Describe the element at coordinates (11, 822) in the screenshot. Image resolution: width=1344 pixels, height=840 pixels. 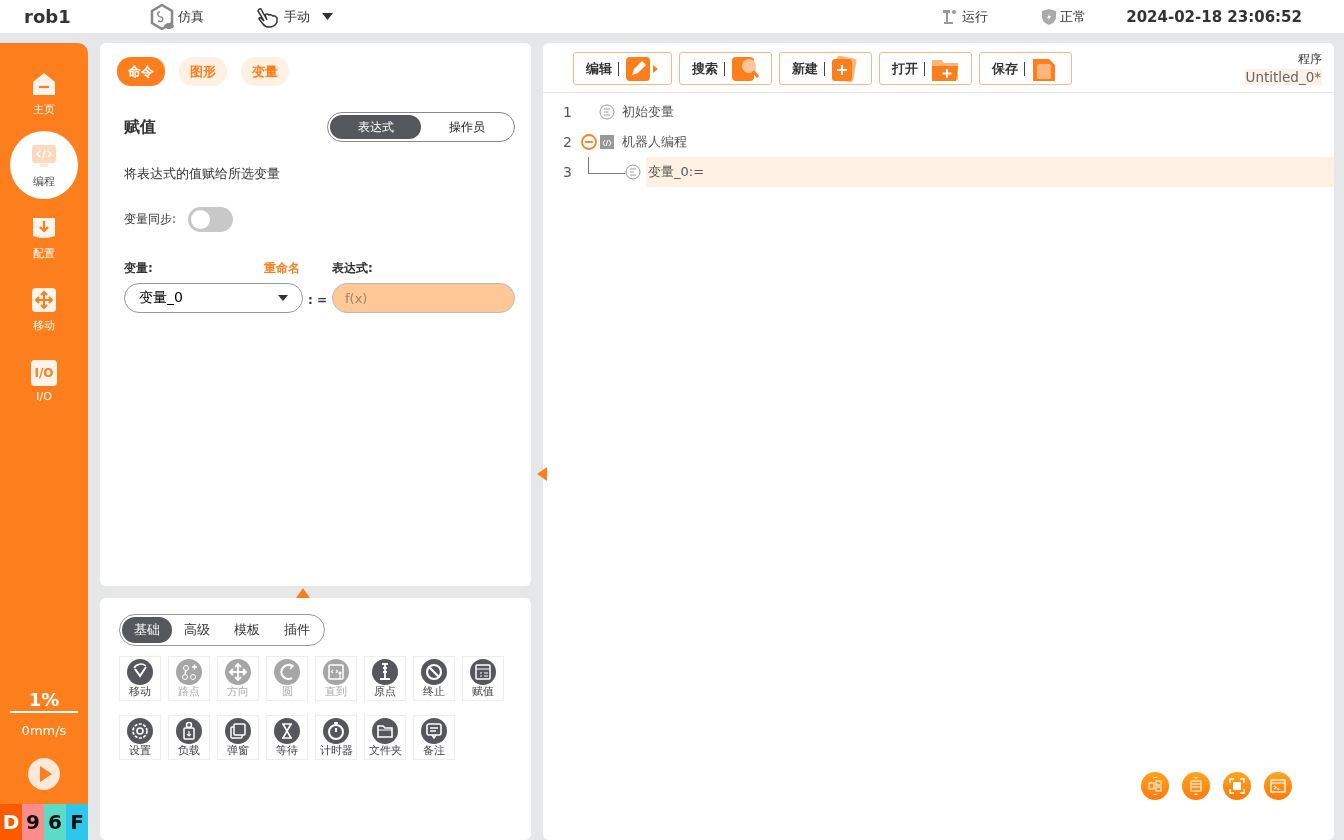
I see `status-code: D` at that location.